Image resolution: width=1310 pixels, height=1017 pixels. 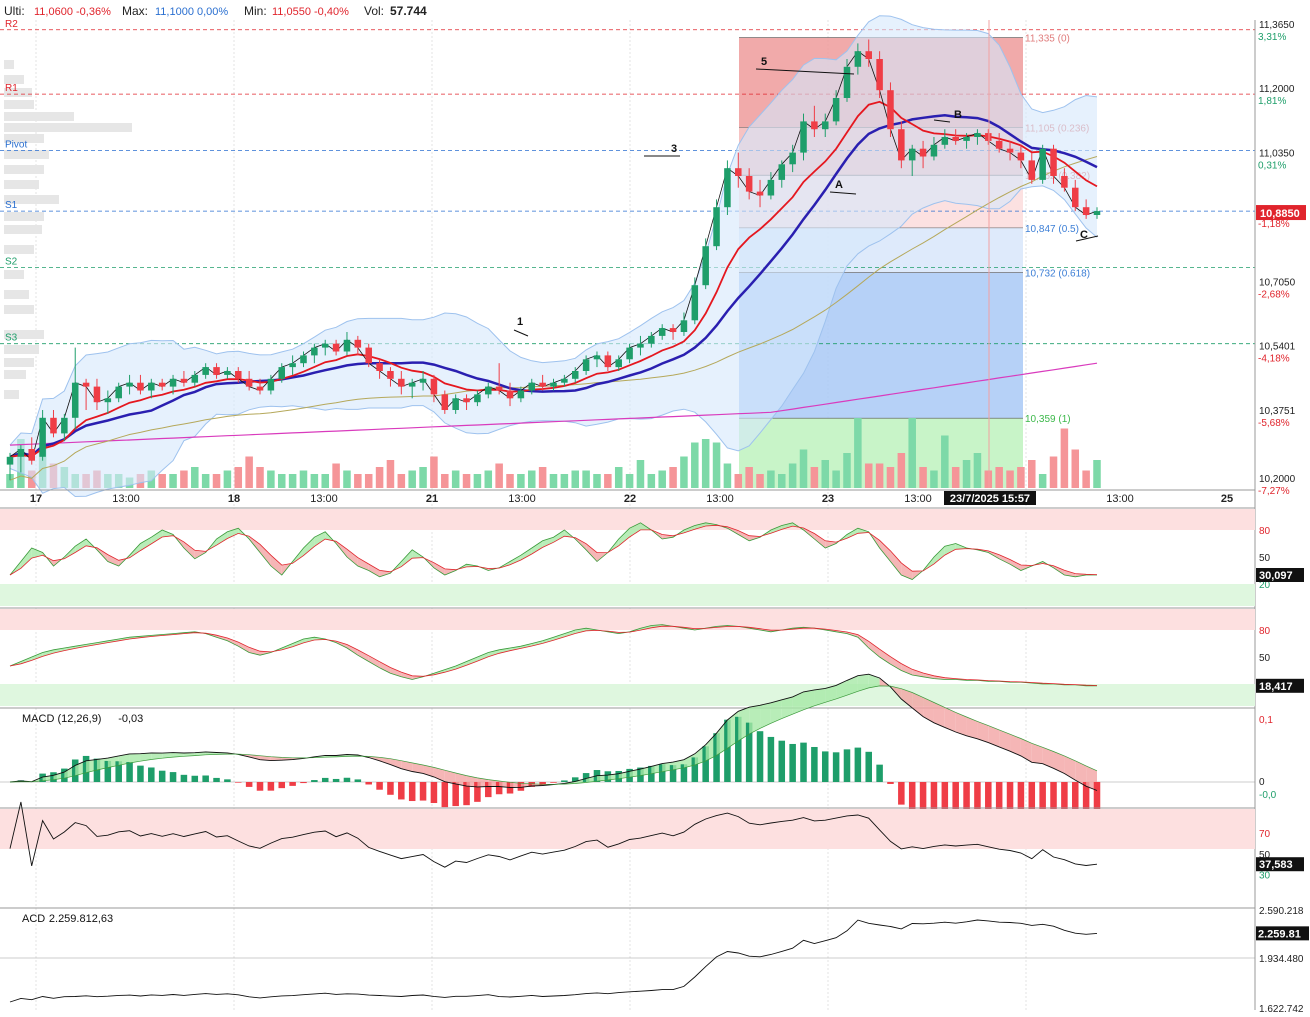 What do you see at coordinates (1048, 419) in the screenshot?
I see `fibonacci-level-label: 10,359 (1)` at bounding box center [1048, 419].